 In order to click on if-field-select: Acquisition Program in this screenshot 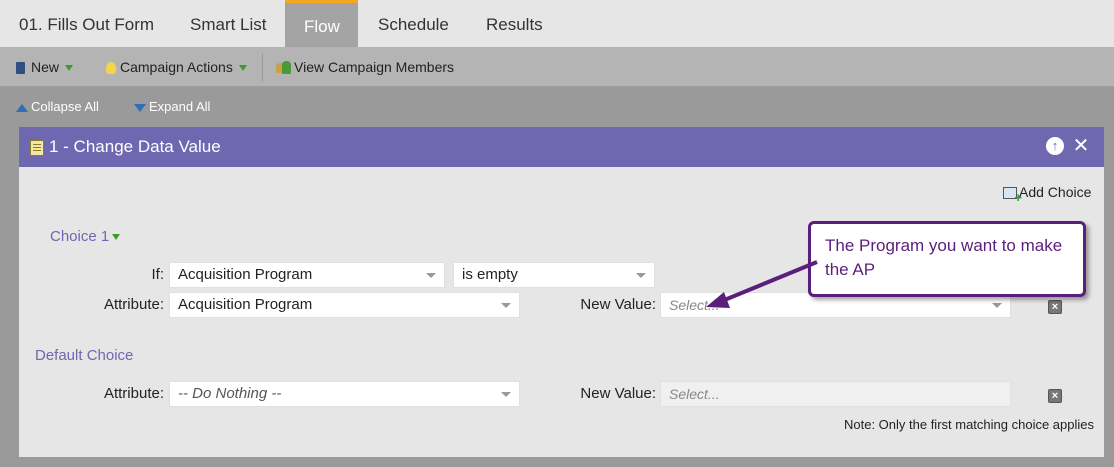, I will do `click(307, 275)`.